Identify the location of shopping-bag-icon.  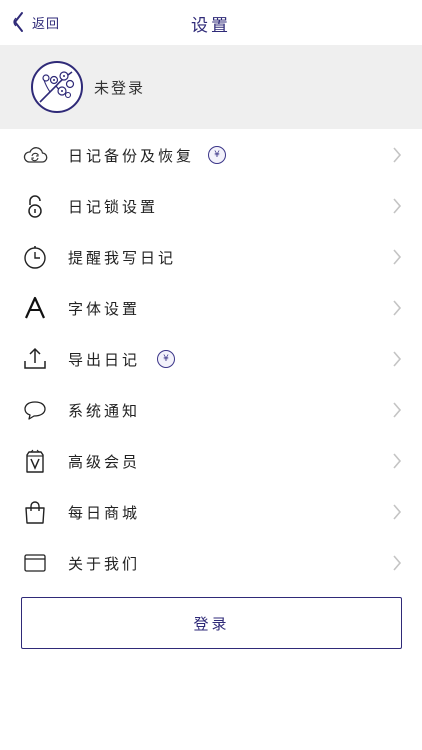
(35, 512).